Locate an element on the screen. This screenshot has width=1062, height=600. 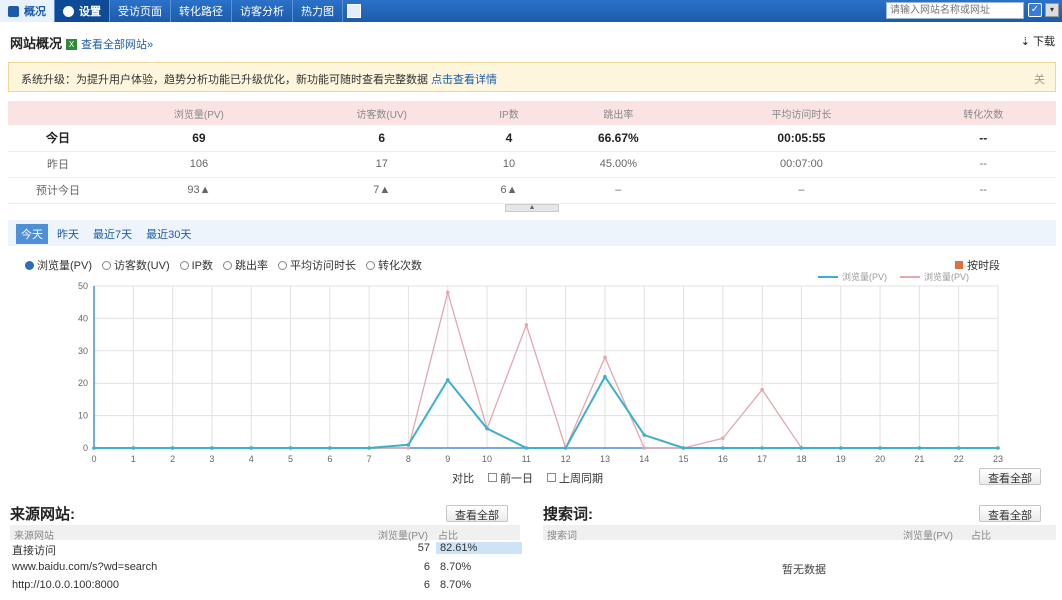
range-tab-30days: 最近30天 is located at coordinates (168, 234).